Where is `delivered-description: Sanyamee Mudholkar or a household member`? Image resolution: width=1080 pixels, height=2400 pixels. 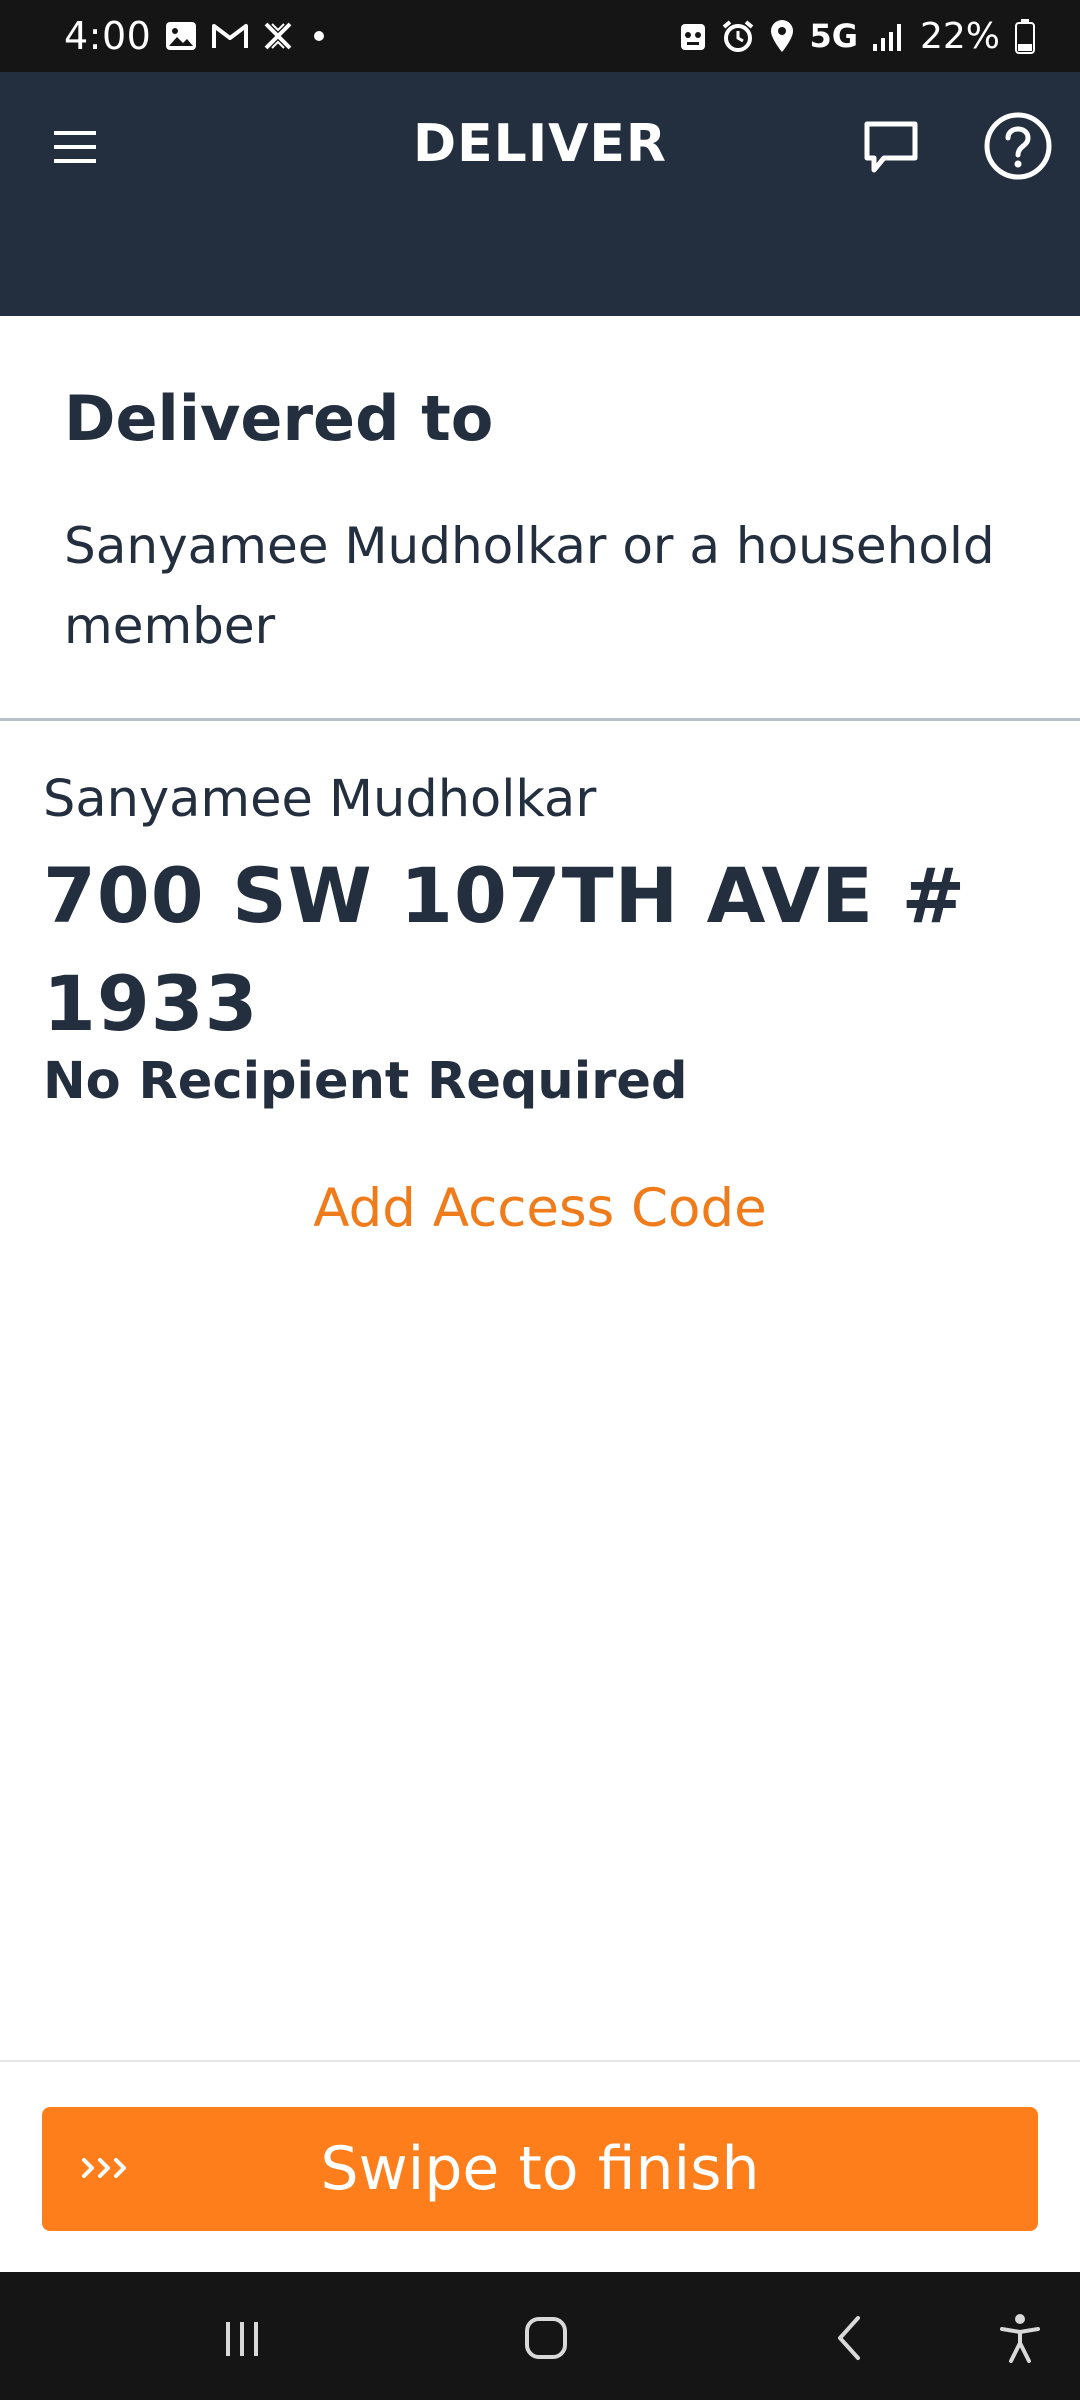
delivered-description: Sanyamee Mudholkar or a household member is located at coordinates (529, 586).